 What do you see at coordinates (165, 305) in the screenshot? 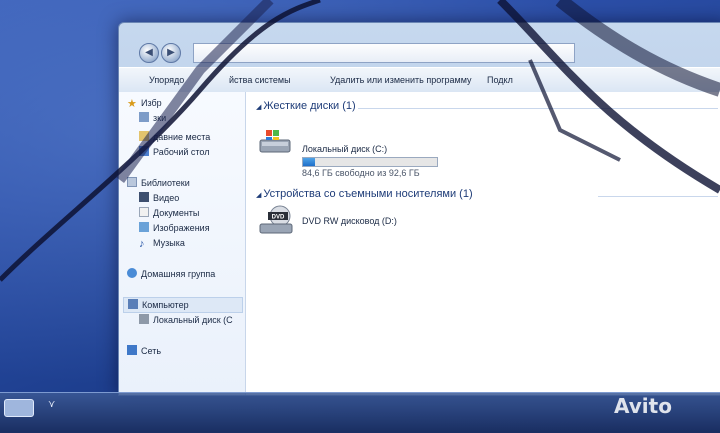
I see `sidebar-item-label: Компьютер` at bounding box center [165, 305].